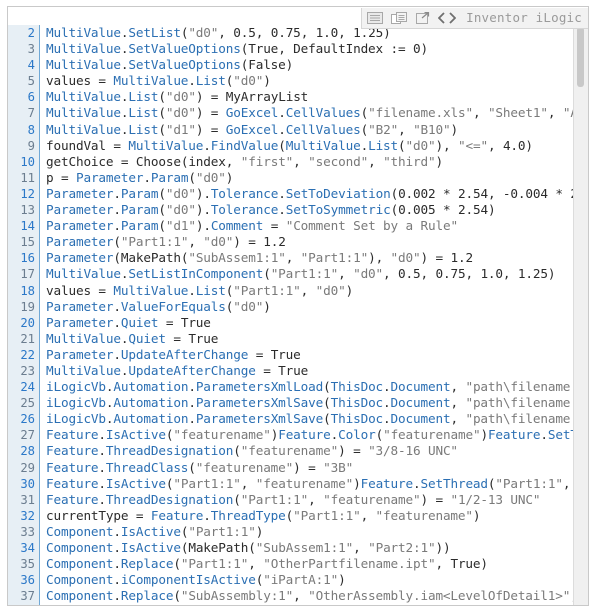 The width and height of the screenshot is (596, 606). Describe the element at coordinates (155, 531) in the screenshot. I see `code-text: Component.IsActive("Part1:1")` at that location.